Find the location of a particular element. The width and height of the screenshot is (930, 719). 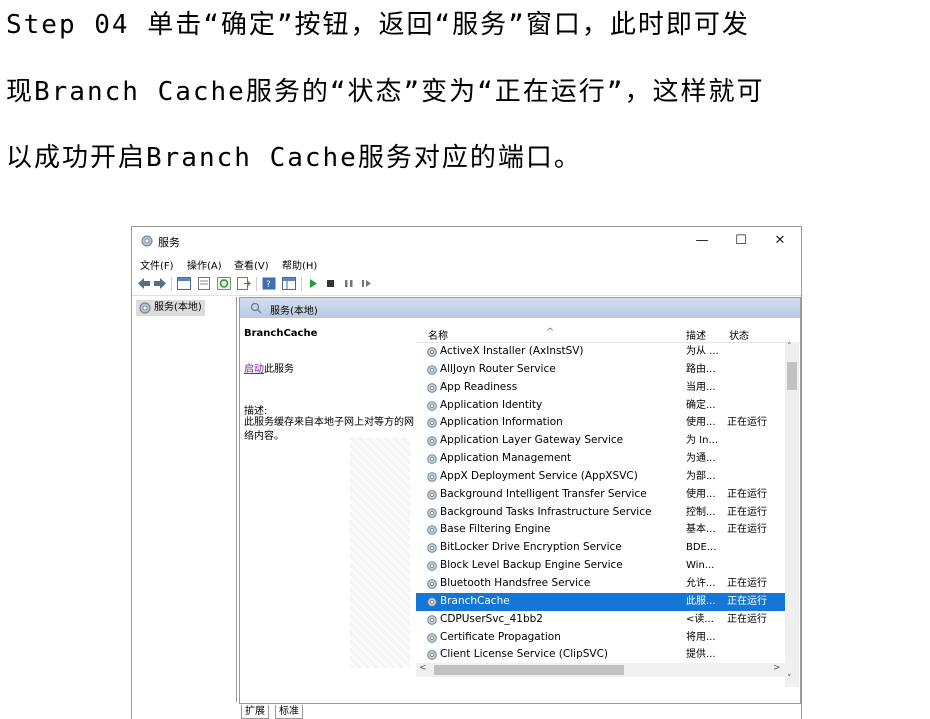

back-arrow-icon is located at coordinates (144, 283).